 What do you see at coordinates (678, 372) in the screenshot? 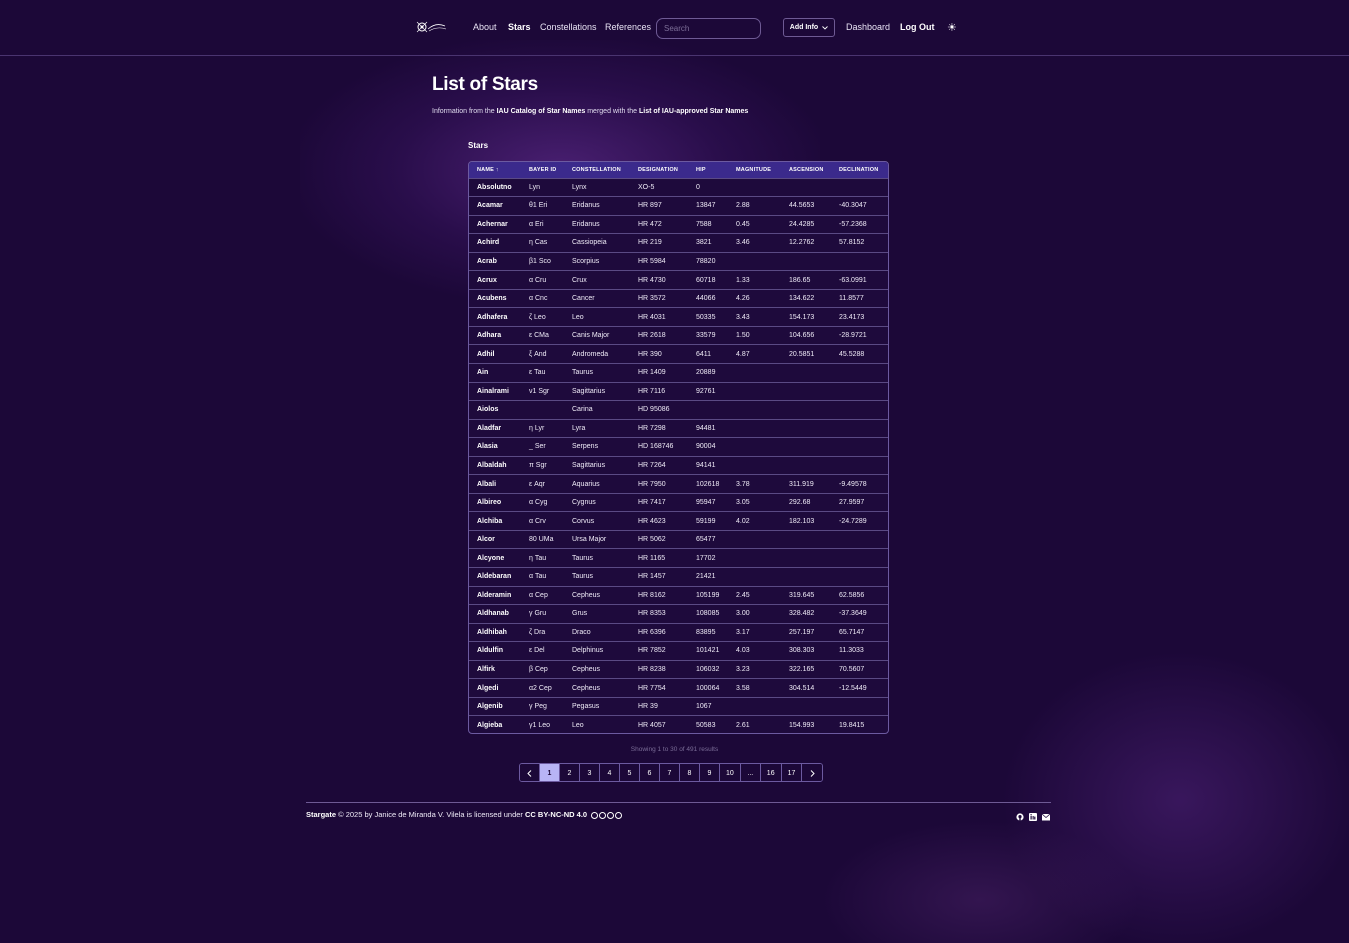
I see `table-row: Ain ε Tau Taurus HR 1409 20889` at bounding box center [678, 372].